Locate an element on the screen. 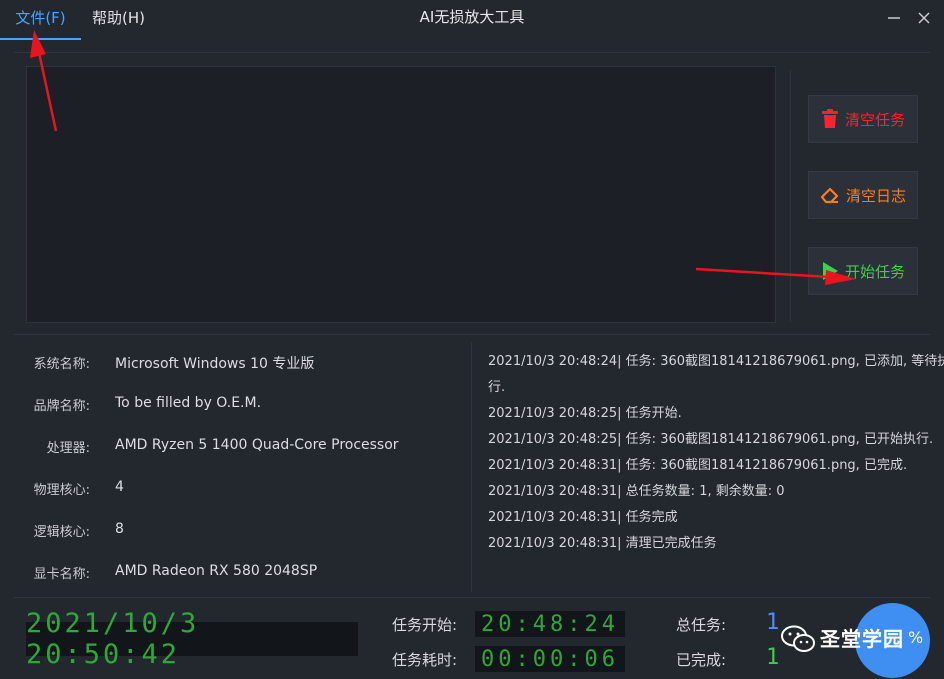  info-value: Microsoft Windows 10 专业版 is located at coordinates (215, 364).